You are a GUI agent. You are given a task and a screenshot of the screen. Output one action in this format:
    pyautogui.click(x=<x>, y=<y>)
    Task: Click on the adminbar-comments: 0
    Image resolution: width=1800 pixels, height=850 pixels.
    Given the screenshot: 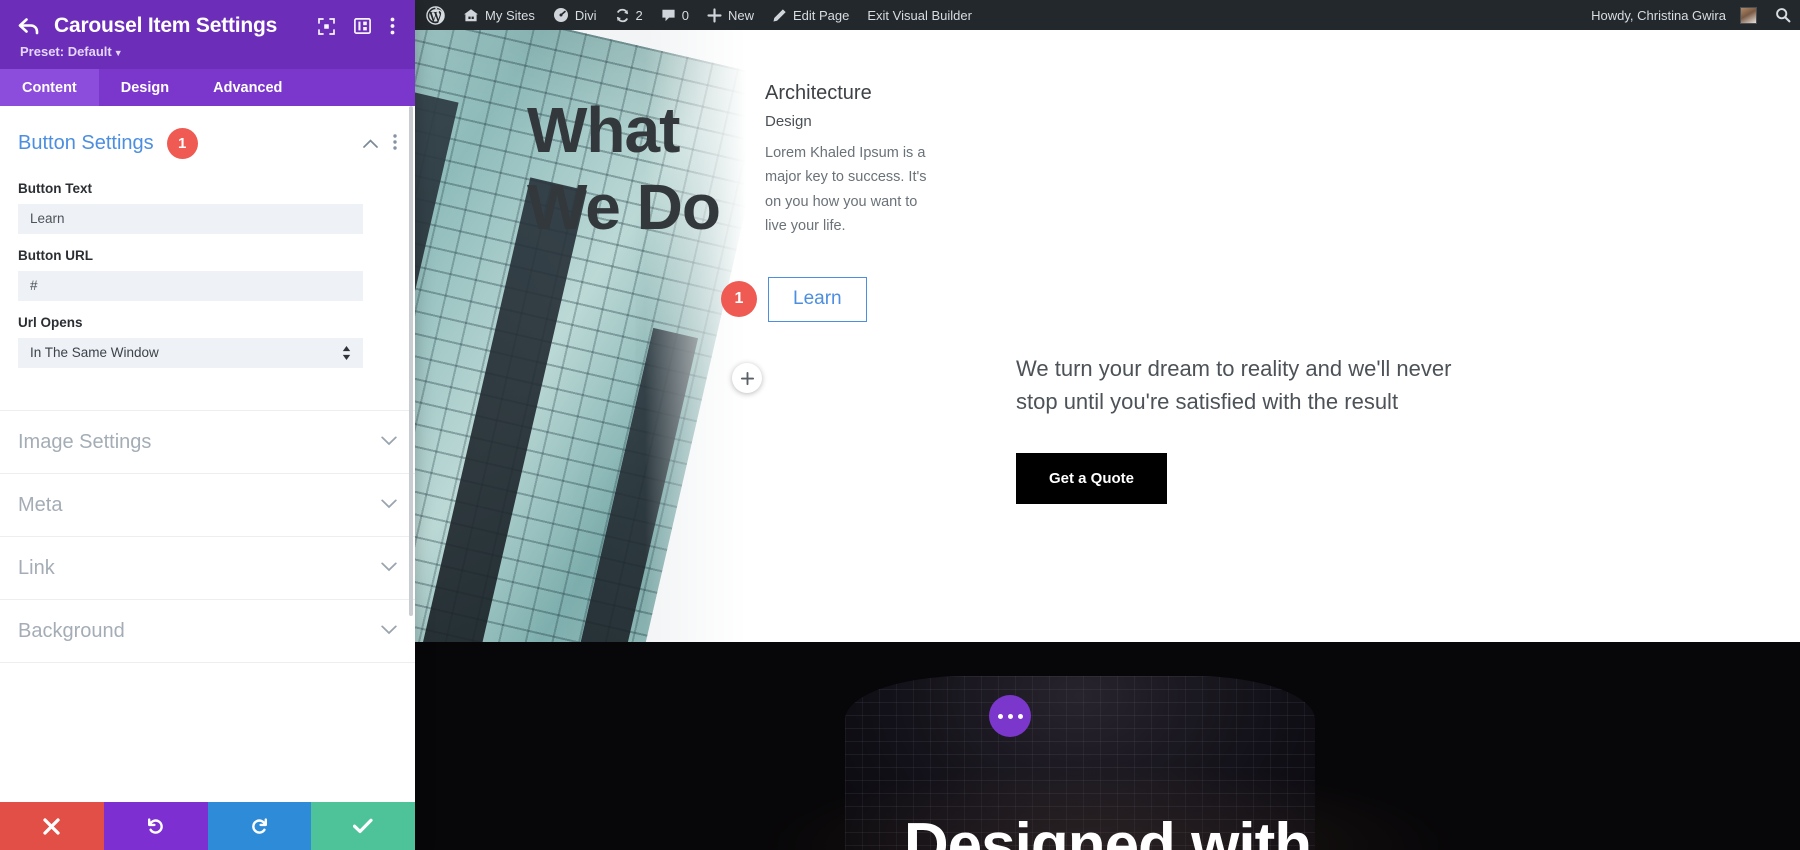 What is the action you would take?
    pyautogui.click(x=675, y=15)
    